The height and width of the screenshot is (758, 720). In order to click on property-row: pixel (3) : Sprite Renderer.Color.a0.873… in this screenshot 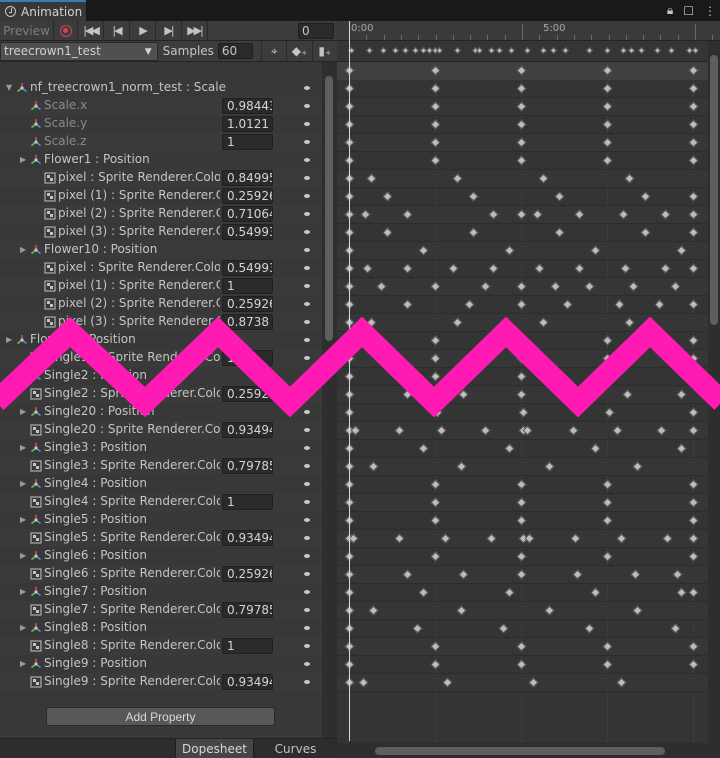, I will do `click(161, 322)`.